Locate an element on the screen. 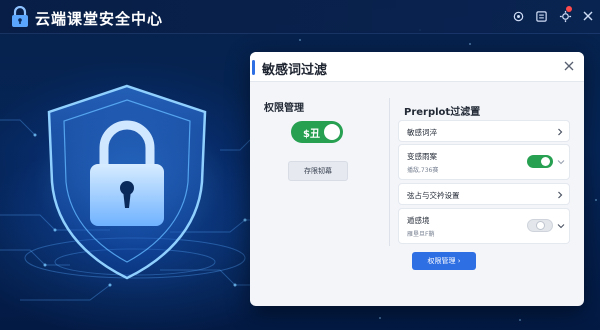 The height and width of the screenshot is (330, 600). row-label: 遁感境 is located at coordinates (418, 220).